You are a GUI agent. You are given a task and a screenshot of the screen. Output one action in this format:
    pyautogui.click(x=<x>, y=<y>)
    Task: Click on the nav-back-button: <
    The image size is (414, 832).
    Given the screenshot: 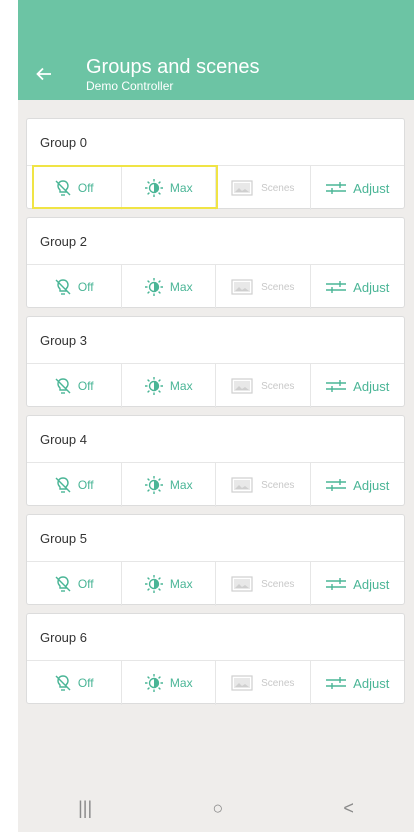 What is the action you would take?
    pyautogui.click(x=348, y=808)
    